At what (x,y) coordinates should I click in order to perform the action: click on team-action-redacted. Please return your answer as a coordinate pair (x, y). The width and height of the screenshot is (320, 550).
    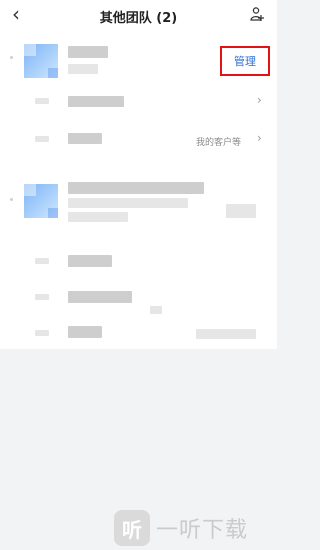
    Looking at the image, I should click on (241, 211).